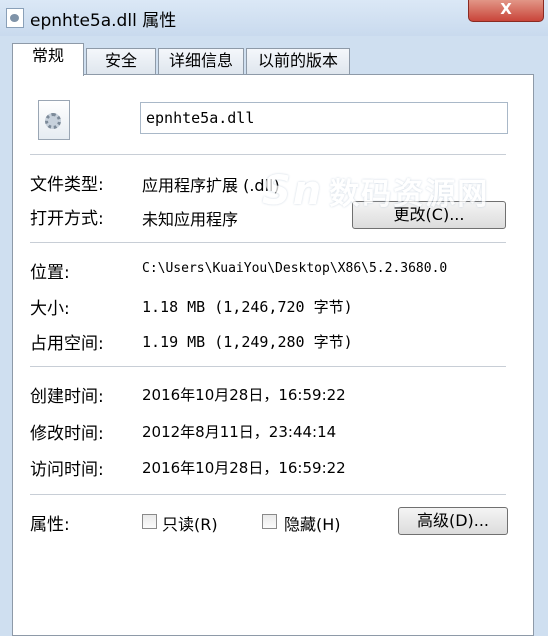 The image size is (548, 636). What do you see at coordinates (67, 219) in the screenshot?
I see `opens-with-label: 打开方式:` at bounding box center [67, 219].